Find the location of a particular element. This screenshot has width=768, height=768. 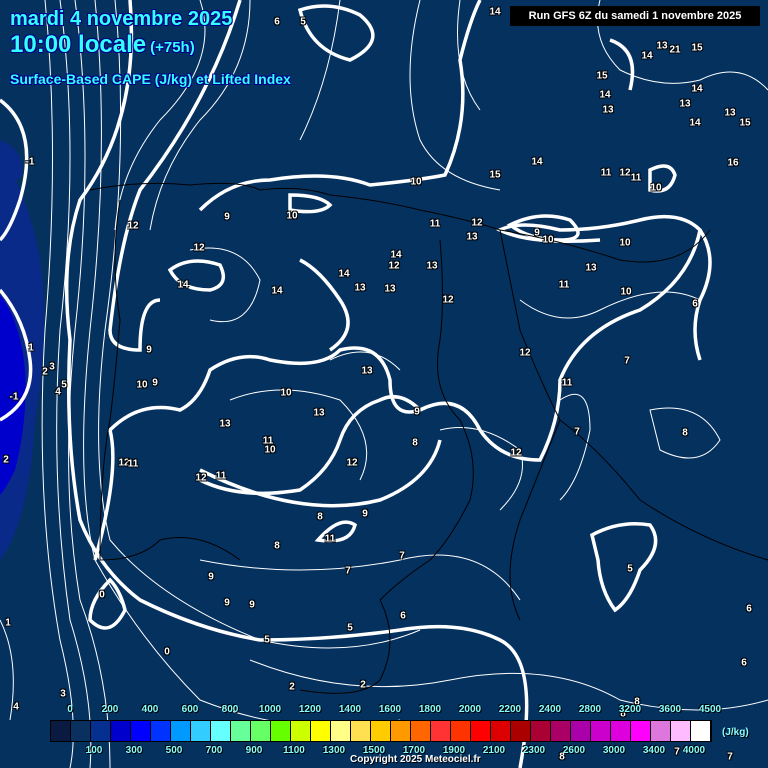

colorbar-label: 400 is located at coordinates (150, 709).